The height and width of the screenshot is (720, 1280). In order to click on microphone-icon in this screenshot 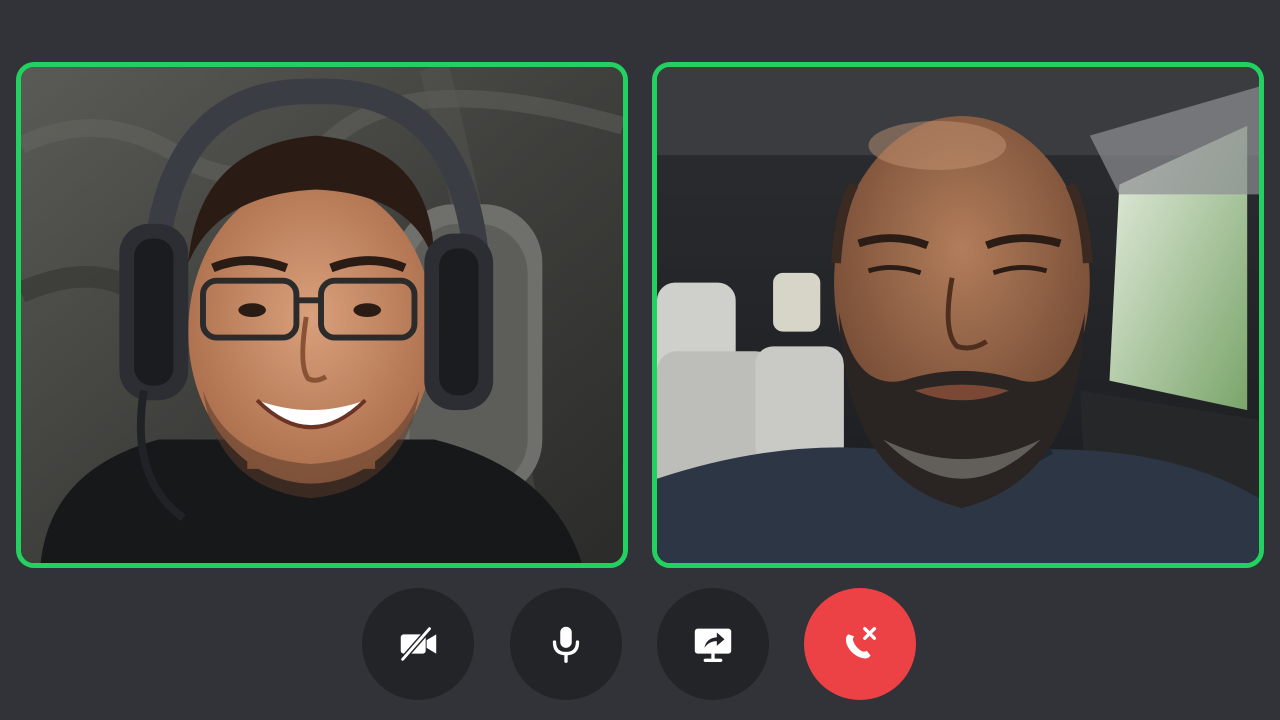, I will do `click(566, 644)`.